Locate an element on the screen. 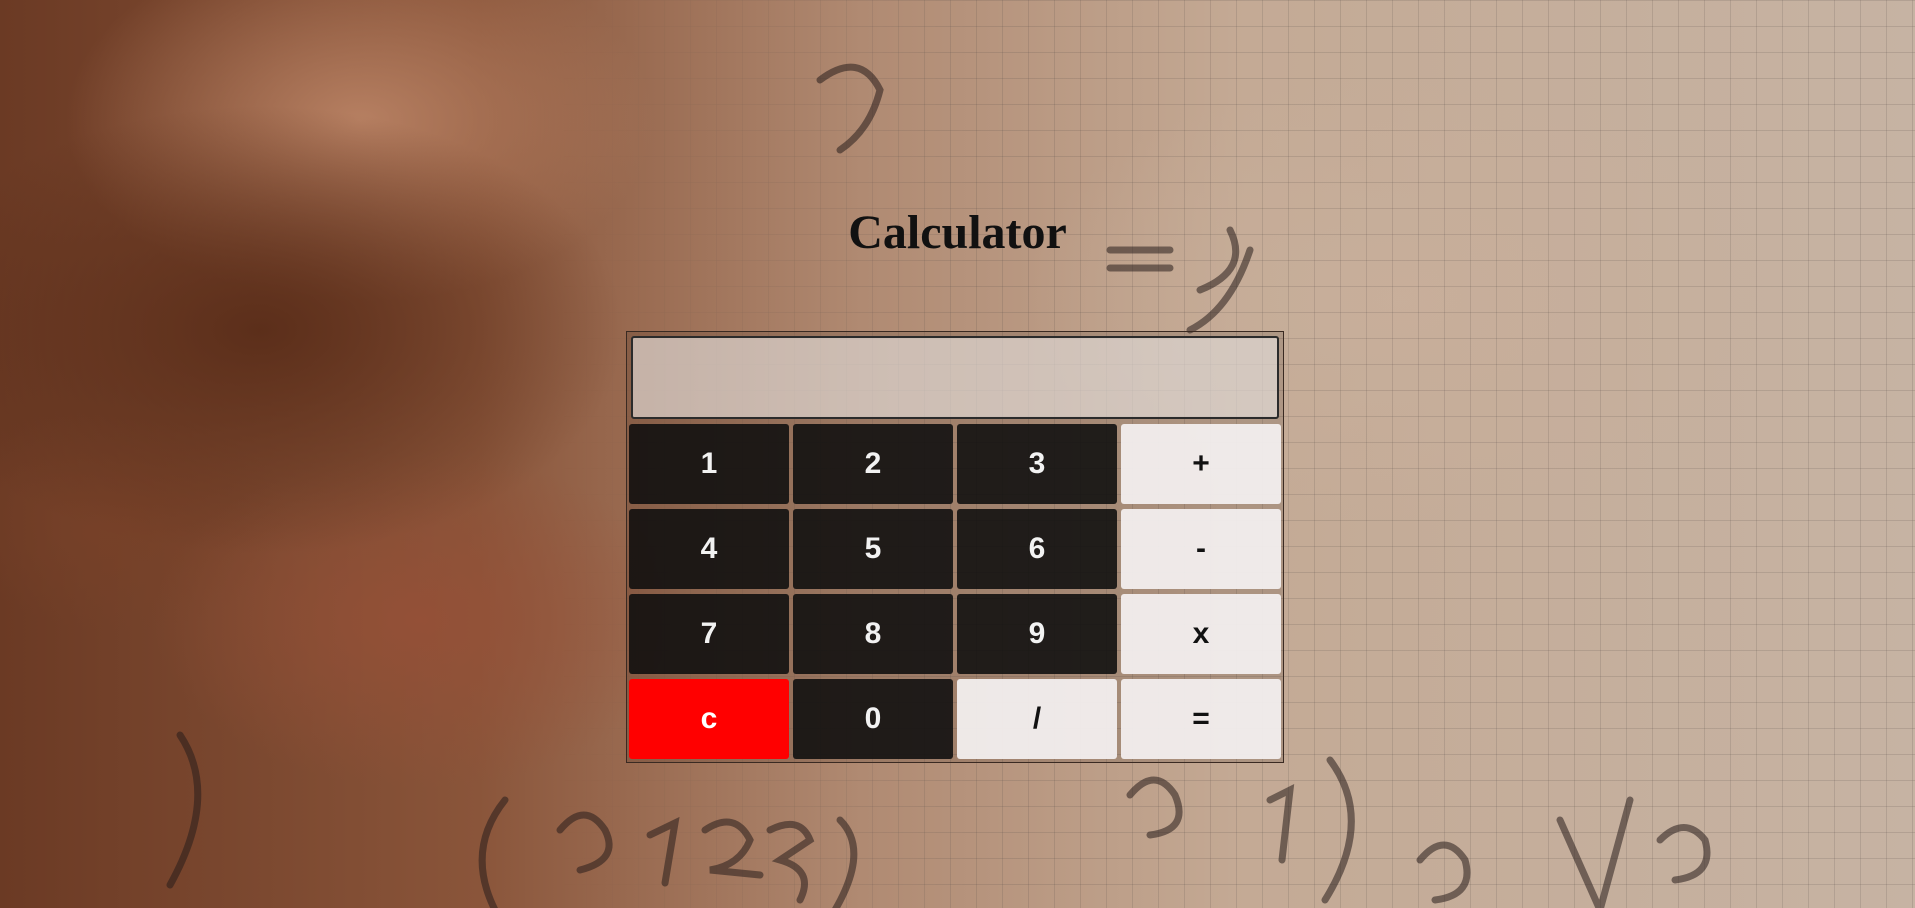 This screenshot has height=908, width=1915. key-digit-5-button: 5 is located at coordinates (873, 549).